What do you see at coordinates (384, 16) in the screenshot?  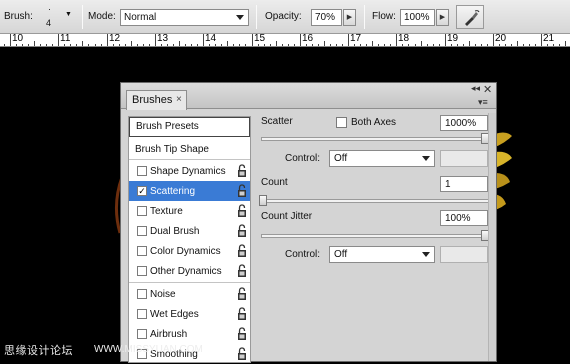 I see `flow-label: Flow:` at bounding box center [384, 16].